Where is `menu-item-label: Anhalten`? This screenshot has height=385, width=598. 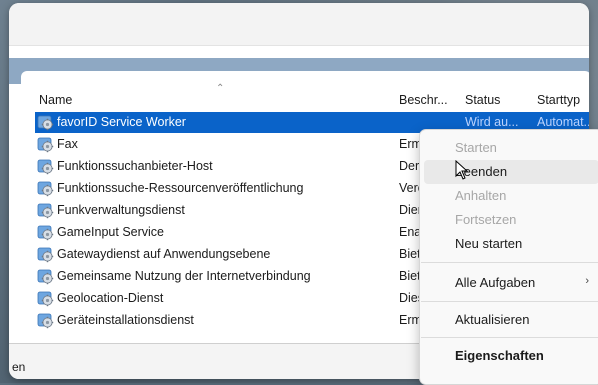 menu-item-label: Anhalten is located at coordinates (481, 195).